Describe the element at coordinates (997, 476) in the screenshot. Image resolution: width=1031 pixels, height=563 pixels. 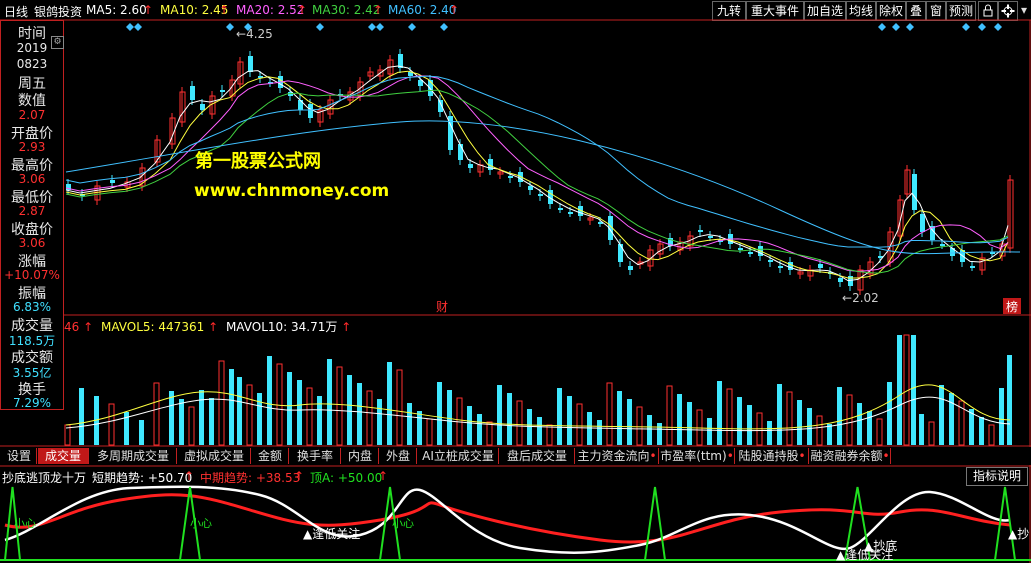
I see `indicator-explain-button: 指标说明` at that location.